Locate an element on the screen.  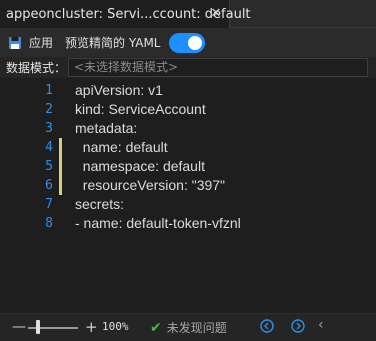
line-number: 1 is located at coordinates (49, 90).